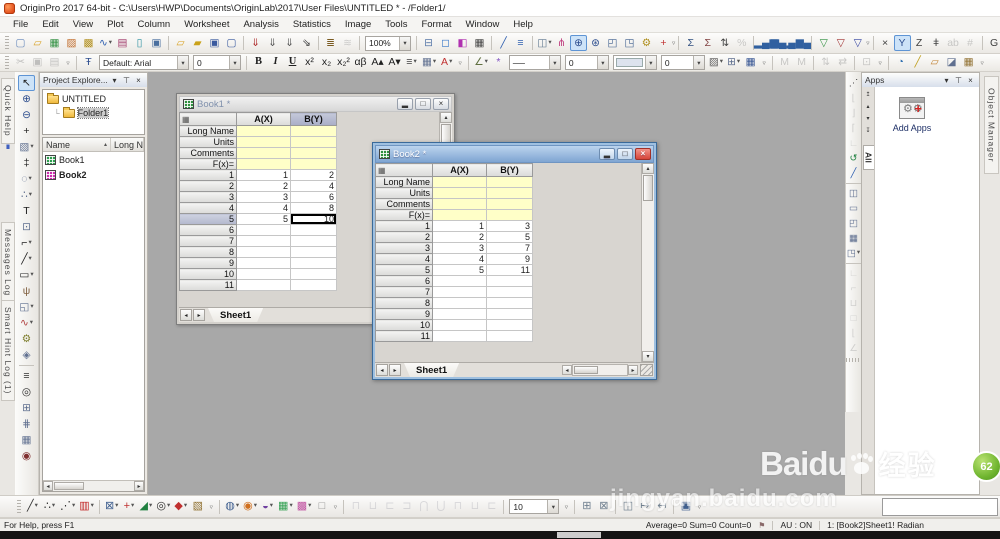 This screenshot has width=1000, height=539. I want to click on menu-statistics: Statistics, so click(312, 24).